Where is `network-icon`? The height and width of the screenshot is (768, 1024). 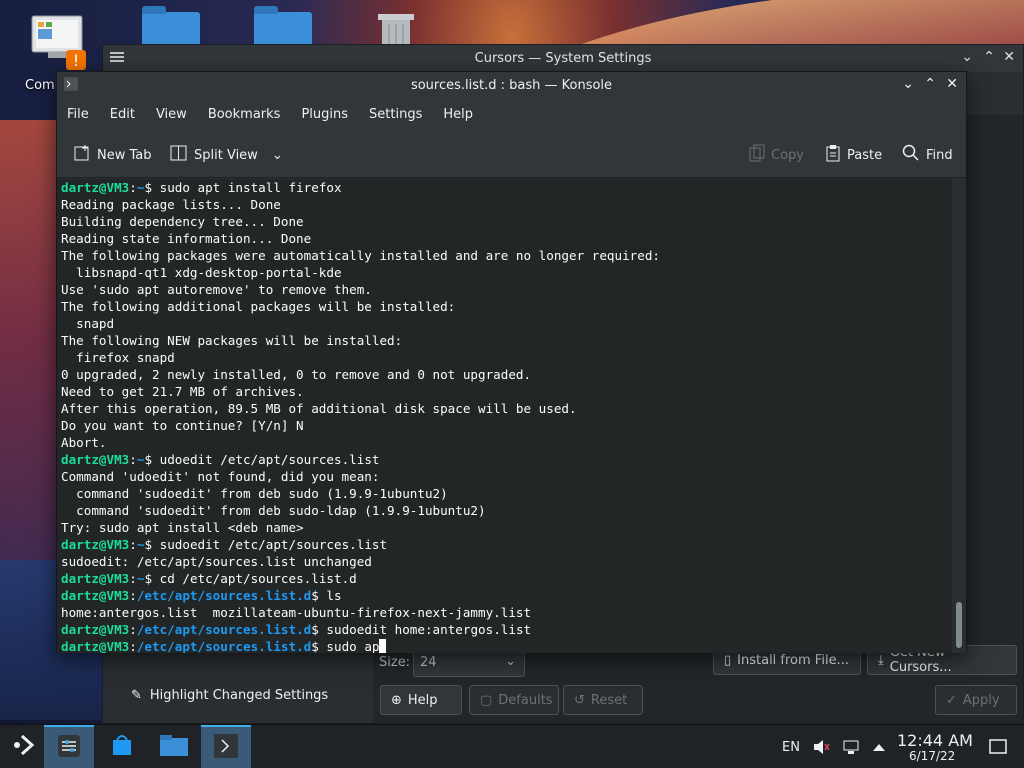
network-icon is located at coordinates (851, 746).